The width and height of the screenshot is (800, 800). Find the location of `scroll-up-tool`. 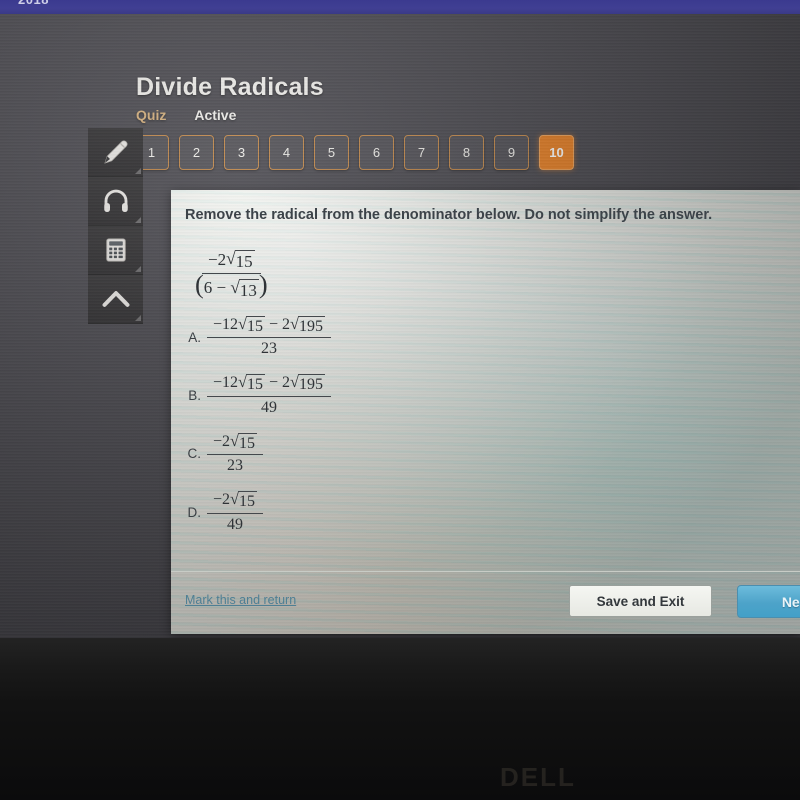

scroll-up-tool is located at coordinates (115, 299).